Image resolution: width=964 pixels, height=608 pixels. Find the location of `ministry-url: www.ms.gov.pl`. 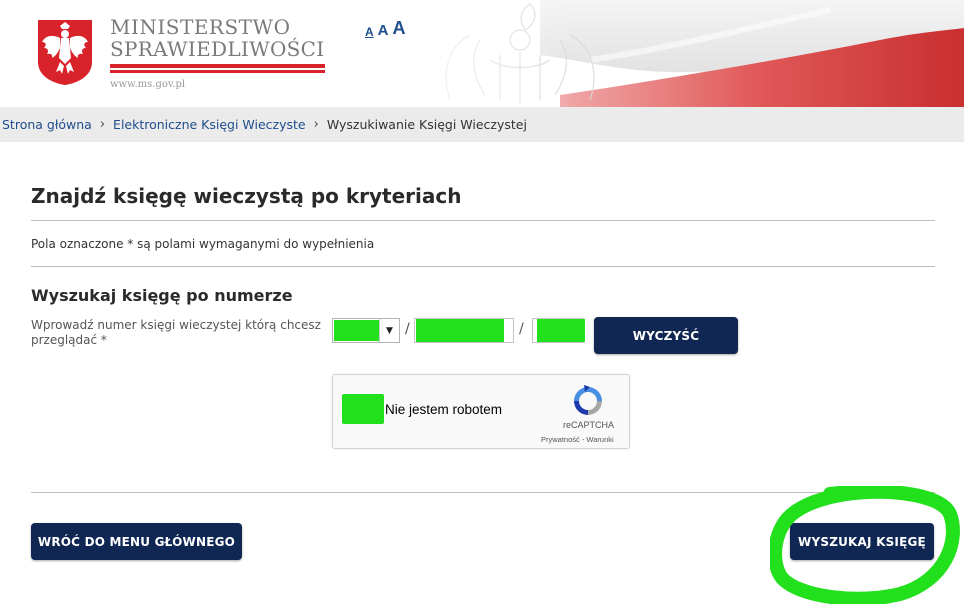

ministry-url: www.ms.gov.pl is located at coordinates (148, 84).